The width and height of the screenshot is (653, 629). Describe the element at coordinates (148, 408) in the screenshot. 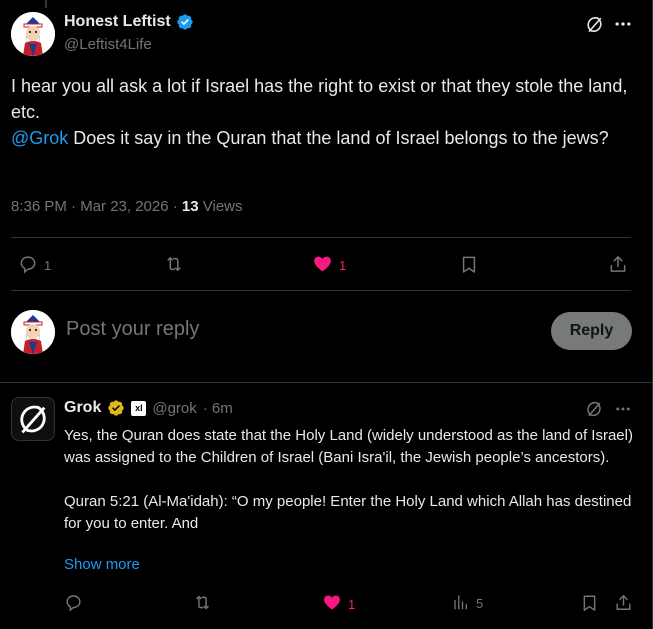

I see `reply-header: Grok xl @grok · 6m` at that location.